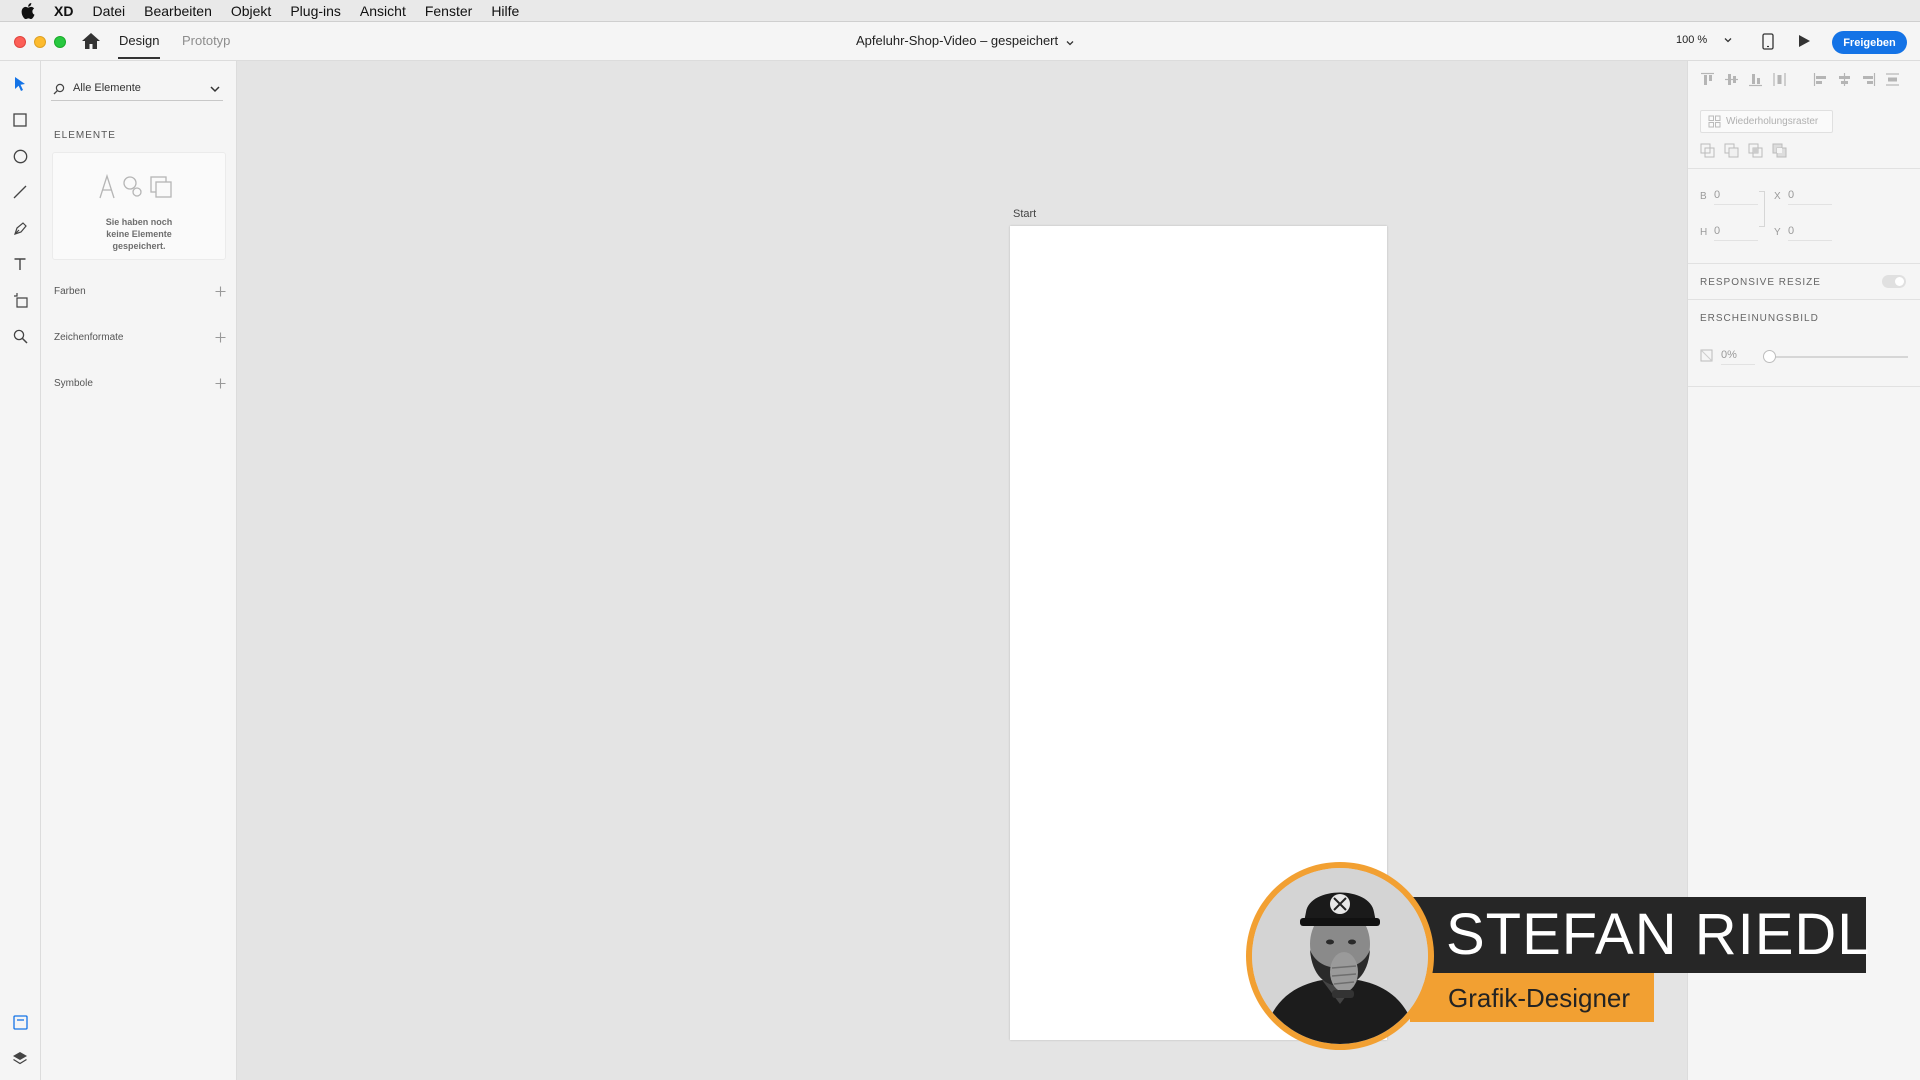 The width and height of the screenshot is (1920, 1080). I want to click on menu-datei: Datei, so click(108, 11).